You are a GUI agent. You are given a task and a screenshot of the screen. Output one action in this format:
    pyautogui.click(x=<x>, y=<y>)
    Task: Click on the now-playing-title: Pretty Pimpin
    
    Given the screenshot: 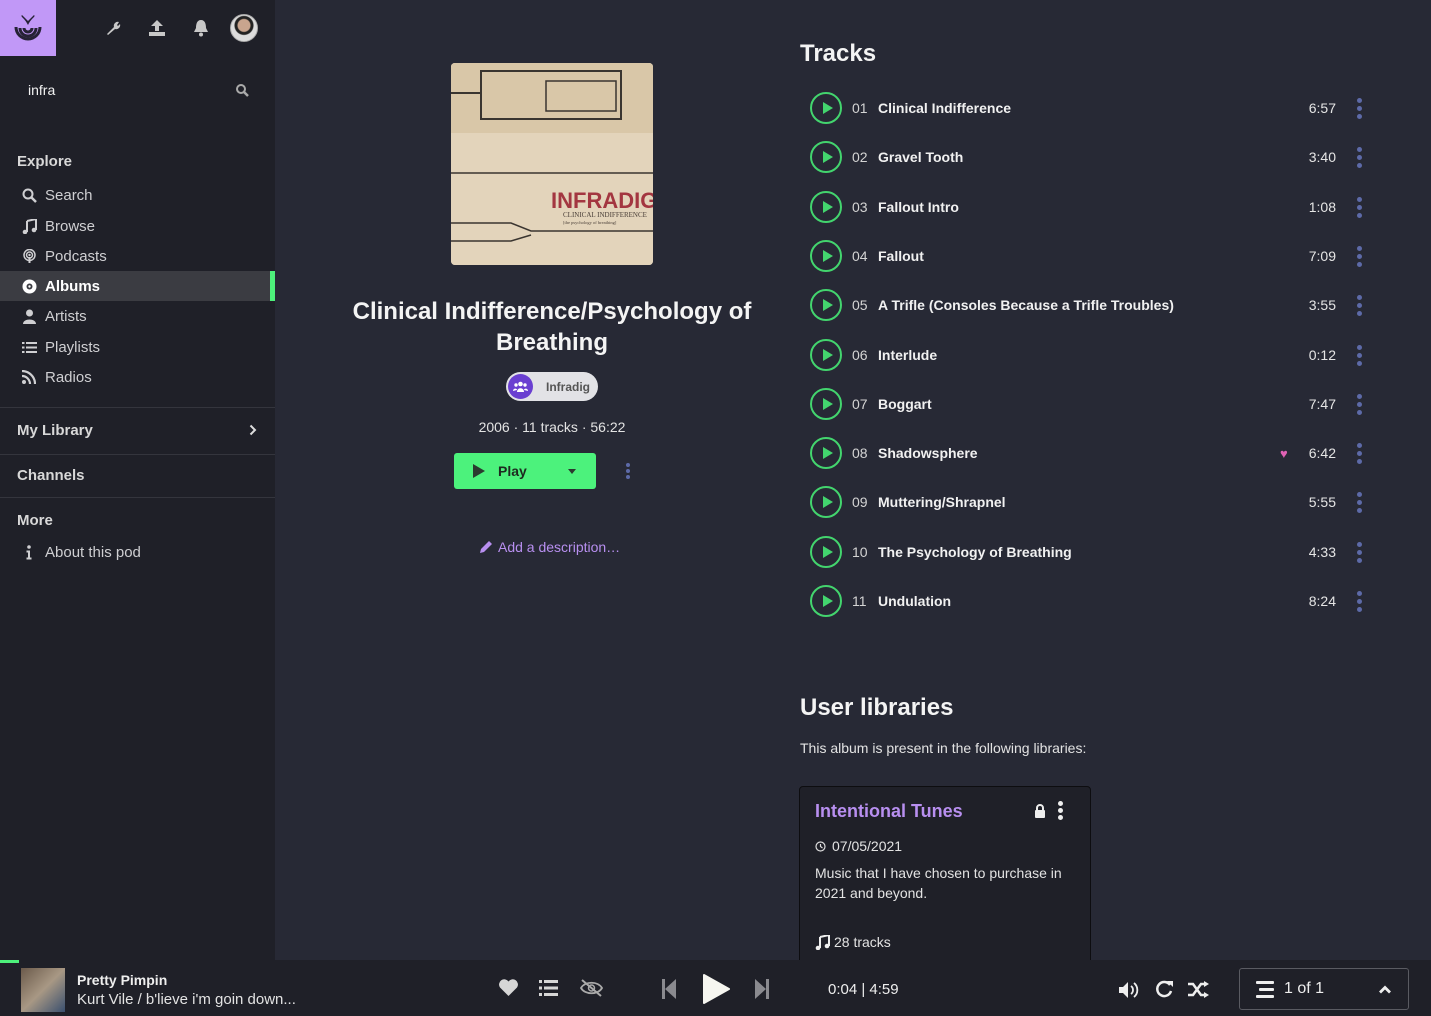 What is the action you would take?
    pyautogui.click(x=122, y=980)
    